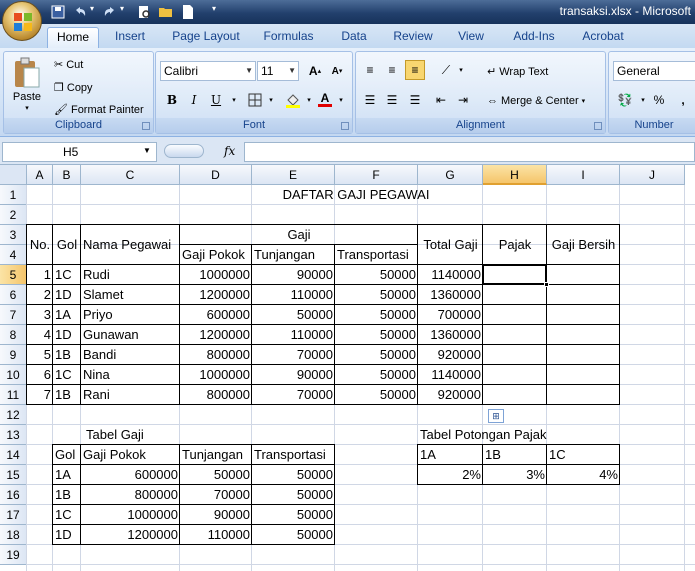  I want to click on format-painter-button: 🖌 Format Painter, so click(99, 110).